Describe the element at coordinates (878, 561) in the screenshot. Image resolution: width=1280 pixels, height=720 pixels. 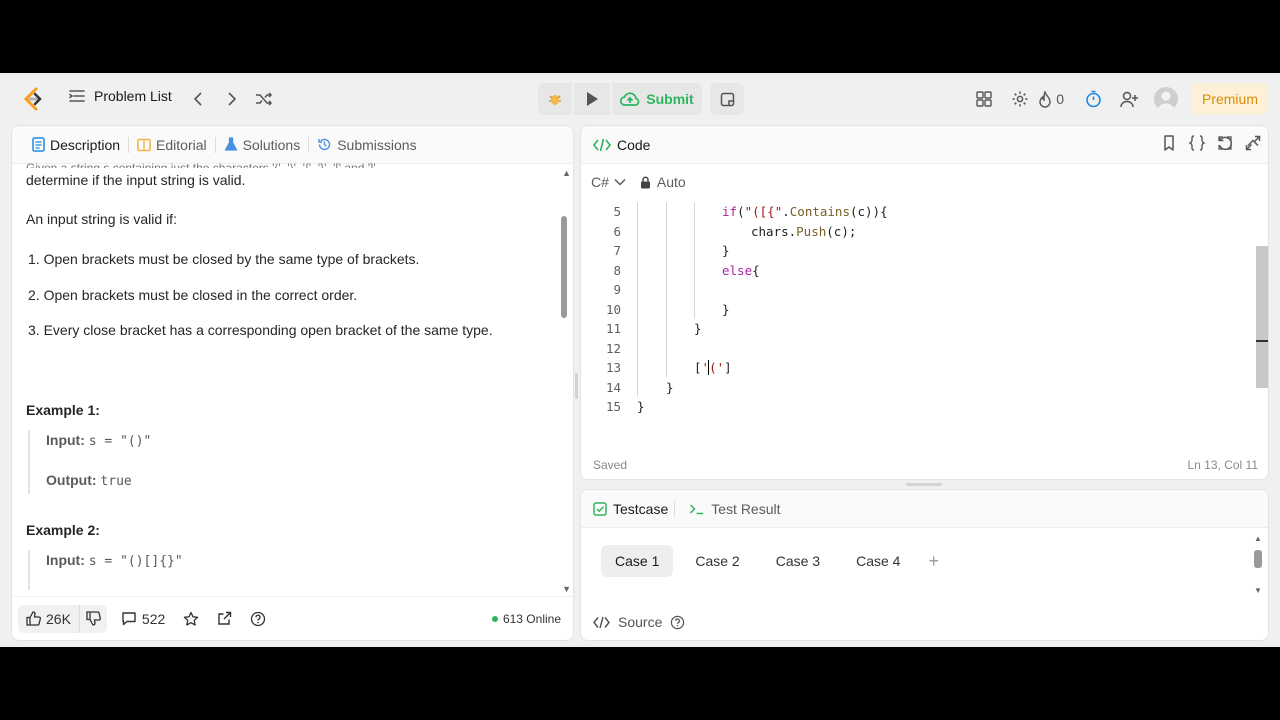
I see `case-tab-4: Case 4` at that location.